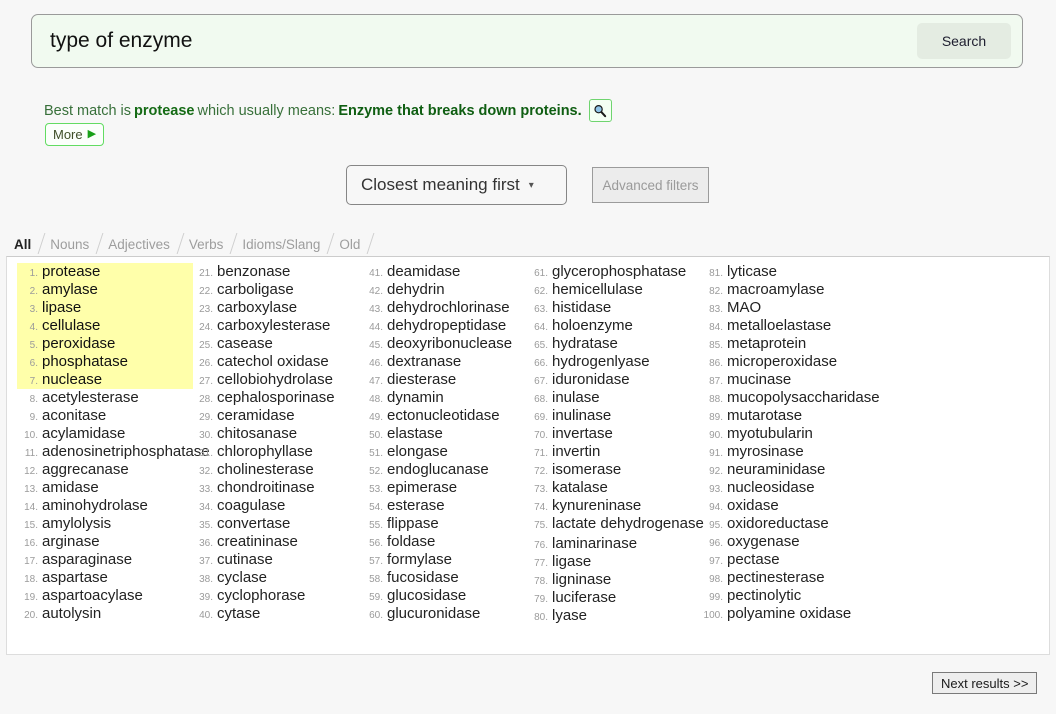  I want to click on result-item: 58. fucosidase, so click(446, 578).